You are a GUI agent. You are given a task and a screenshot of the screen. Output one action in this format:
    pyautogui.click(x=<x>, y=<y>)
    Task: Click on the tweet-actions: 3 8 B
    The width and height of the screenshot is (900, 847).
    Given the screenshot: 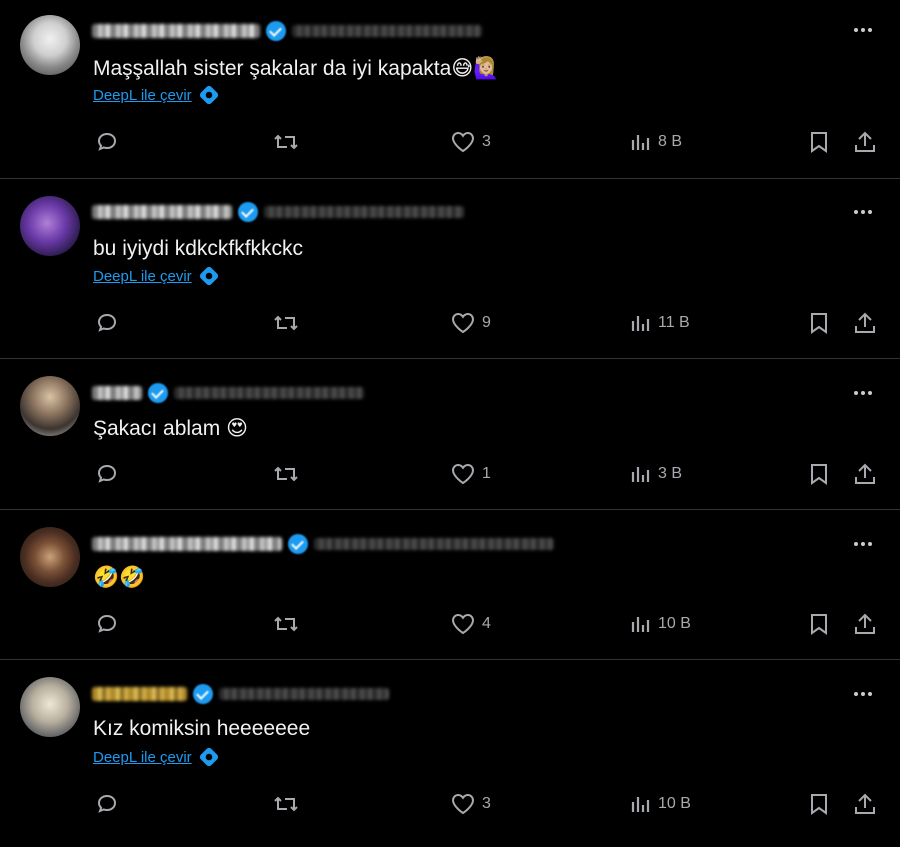 What is the action you would take?
    pyautogui.click(x=450, y=145)
    